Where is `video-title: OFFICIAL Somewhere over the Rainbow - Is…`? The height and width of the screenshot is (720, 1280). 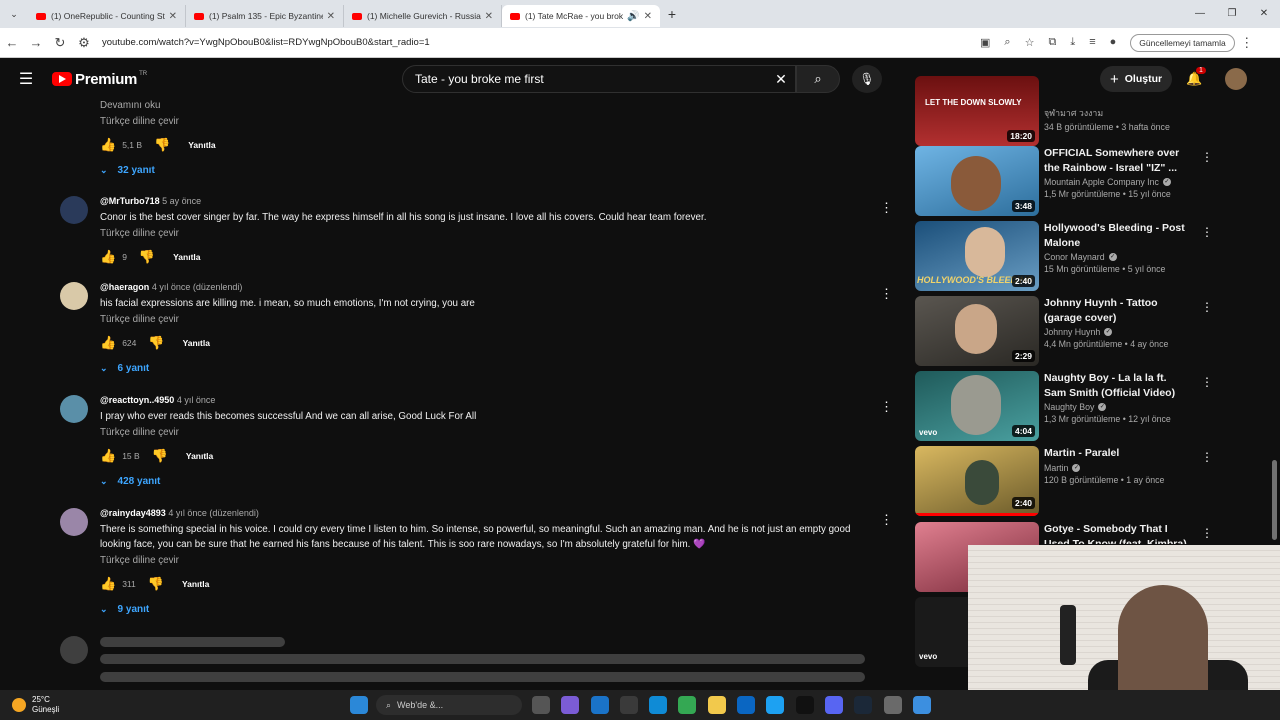
video-title: OFFICIAL Somewhere over the Rainbow - Is… is located at coordinates (1117, 160).